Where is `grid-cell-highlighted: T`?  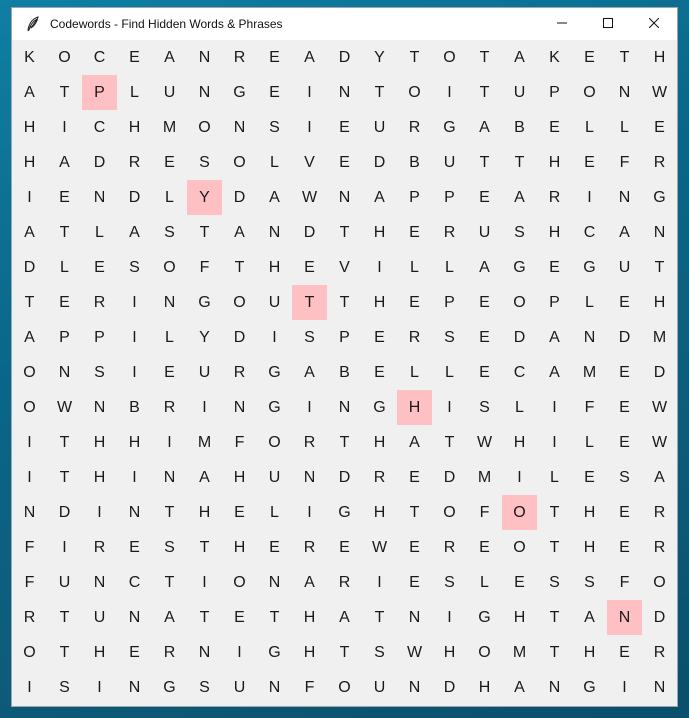
grid-cell-highlighted: T is located at coordinates (309, 302).